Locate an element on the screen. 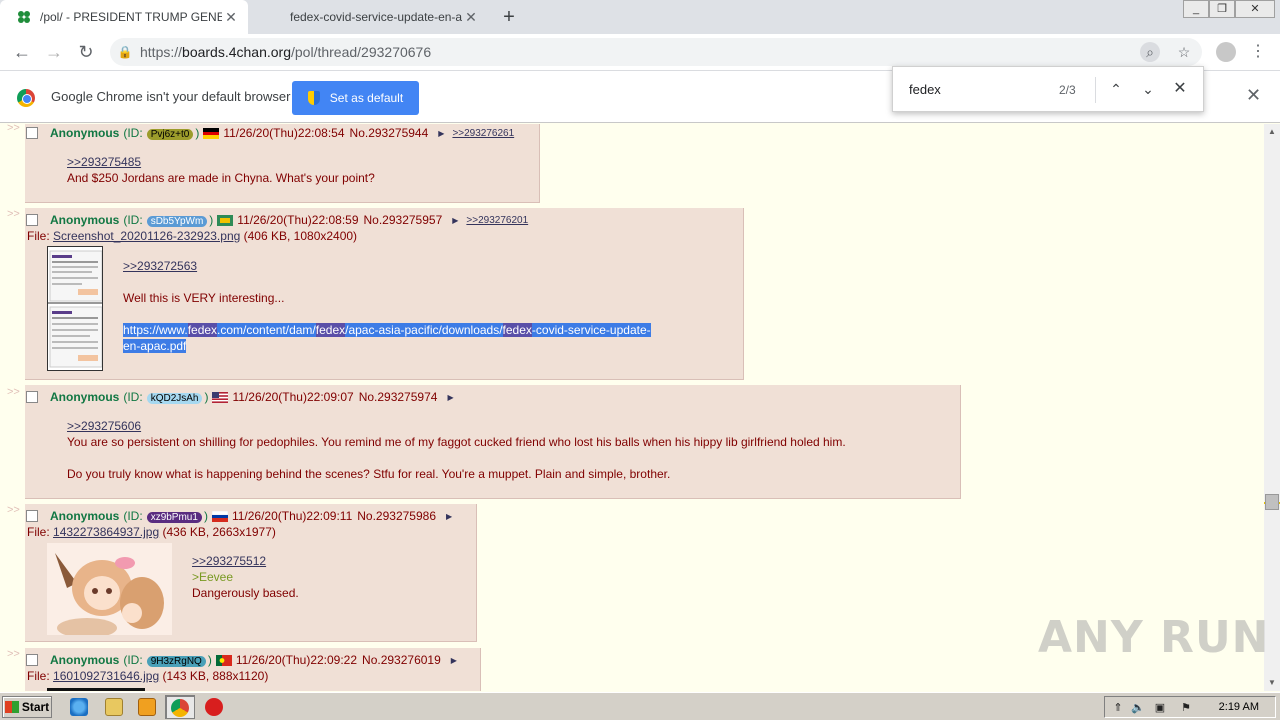 This screenshot has width=1280, height=720. poster-id: sDb5YpWm is located at coordinates (177, 221).